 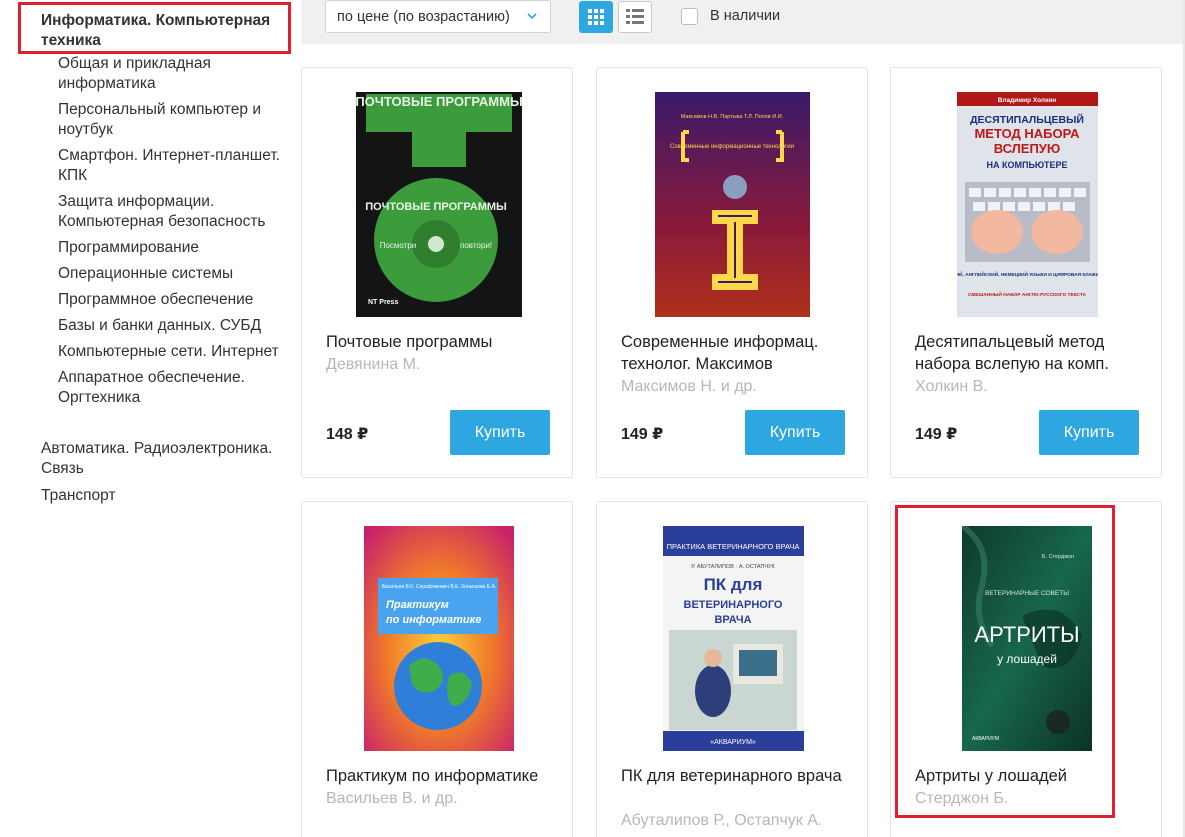 I want to click on grid-view-button, so click(x=596, y=17).